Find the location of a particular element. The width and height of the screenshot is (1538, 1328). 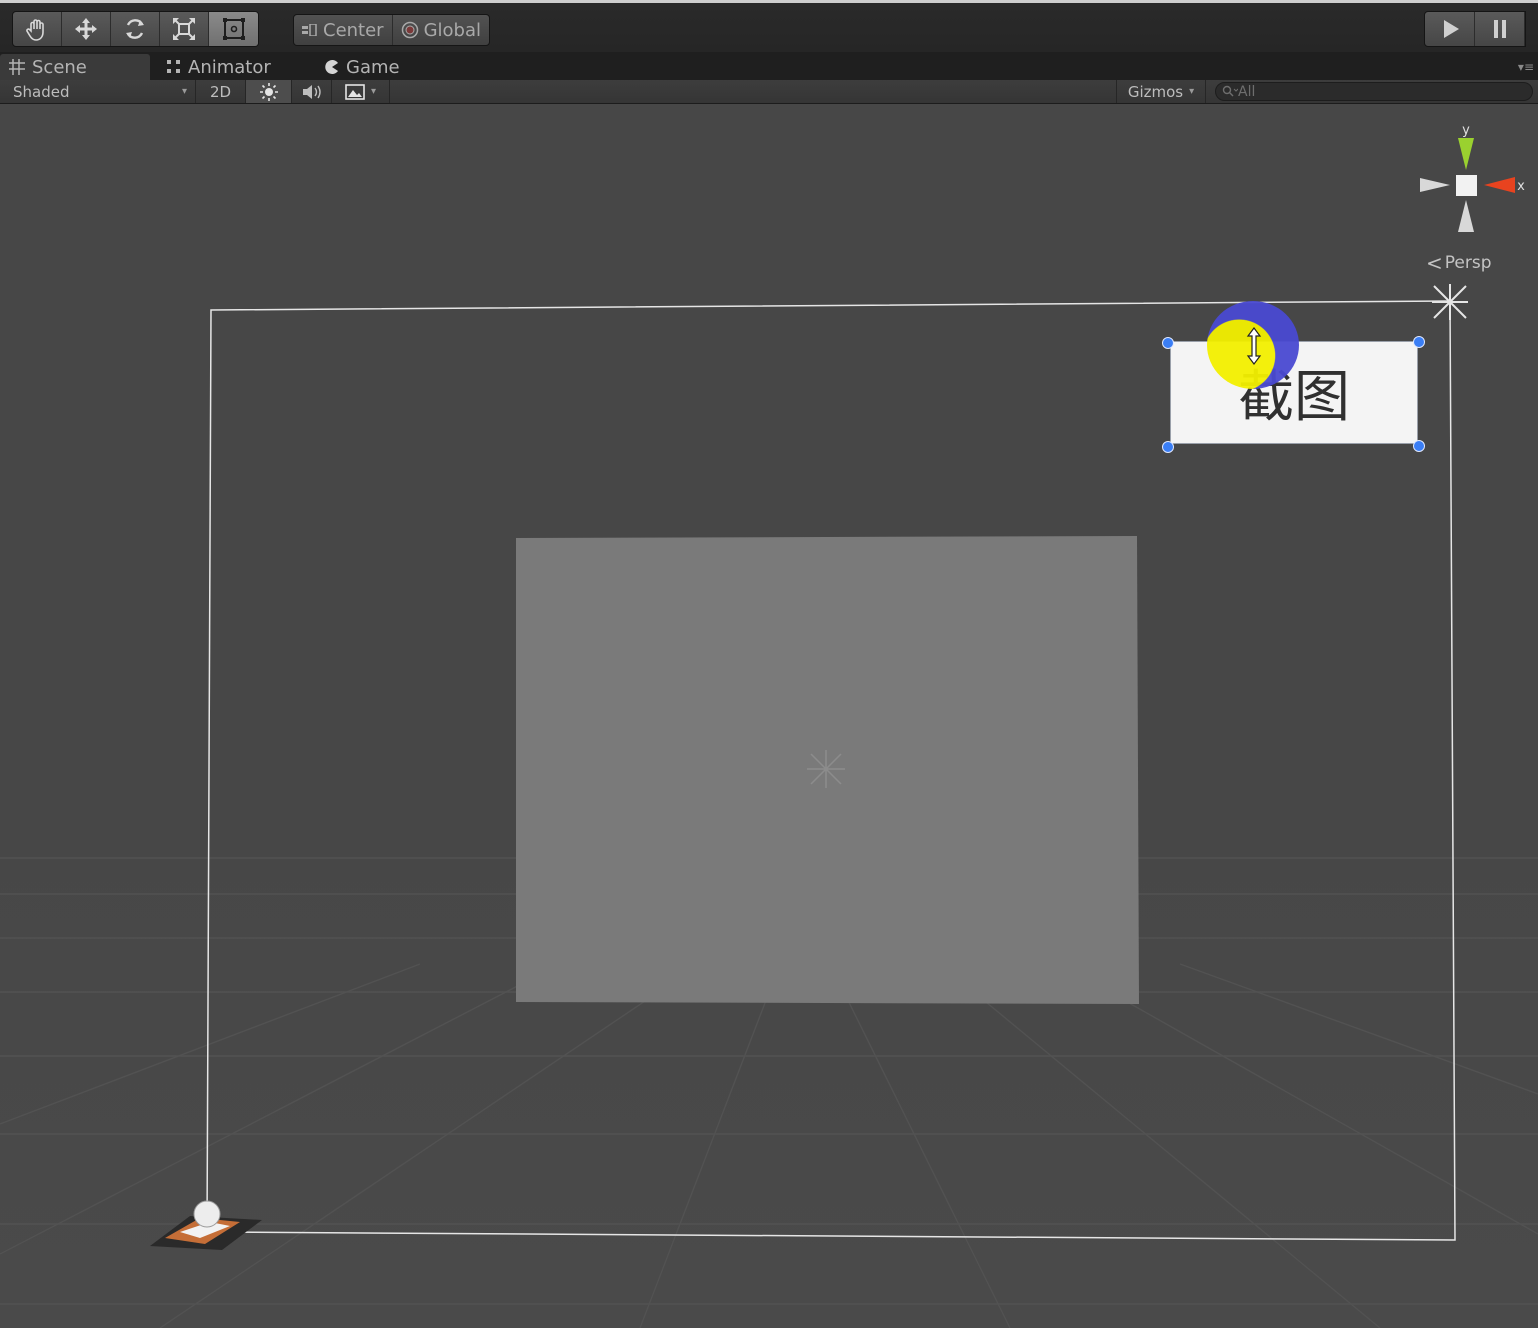

pivot-center-label: Center is located at coordinates (353, 30).